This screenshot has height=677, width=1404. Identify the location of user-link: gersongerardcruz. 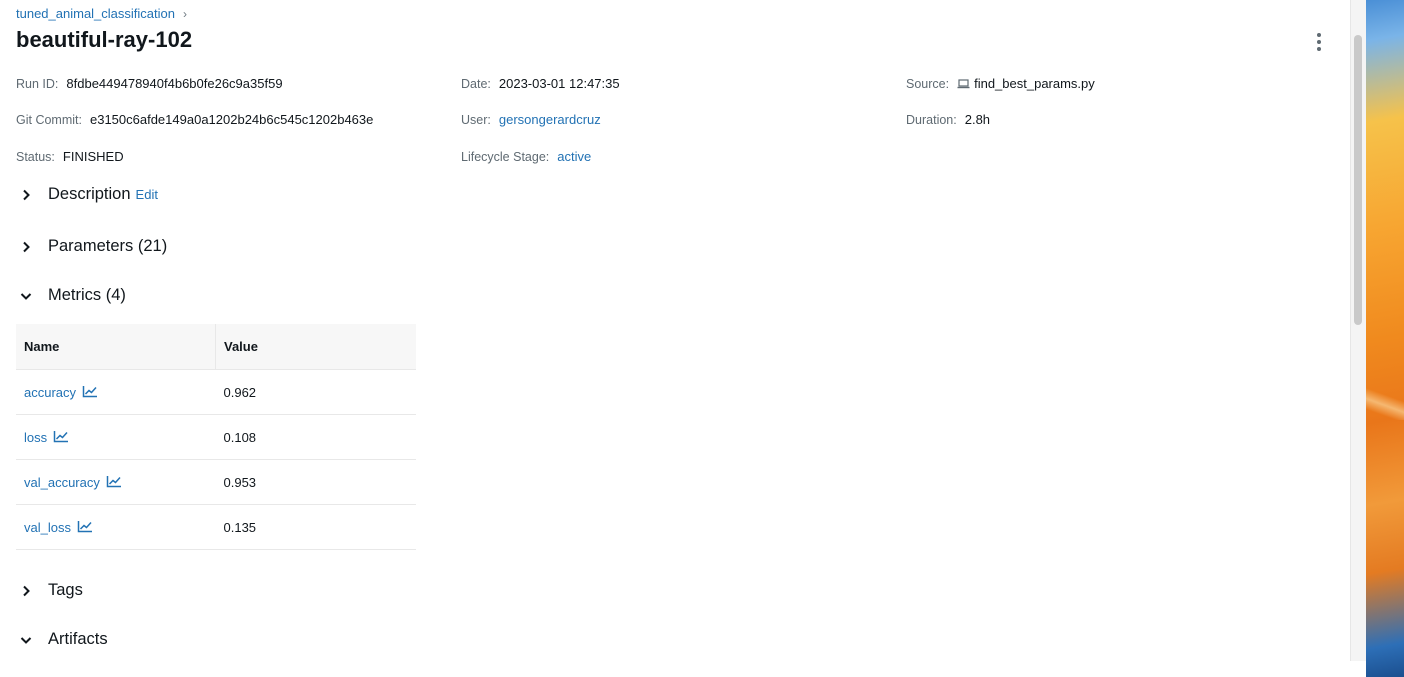
(550, 119).